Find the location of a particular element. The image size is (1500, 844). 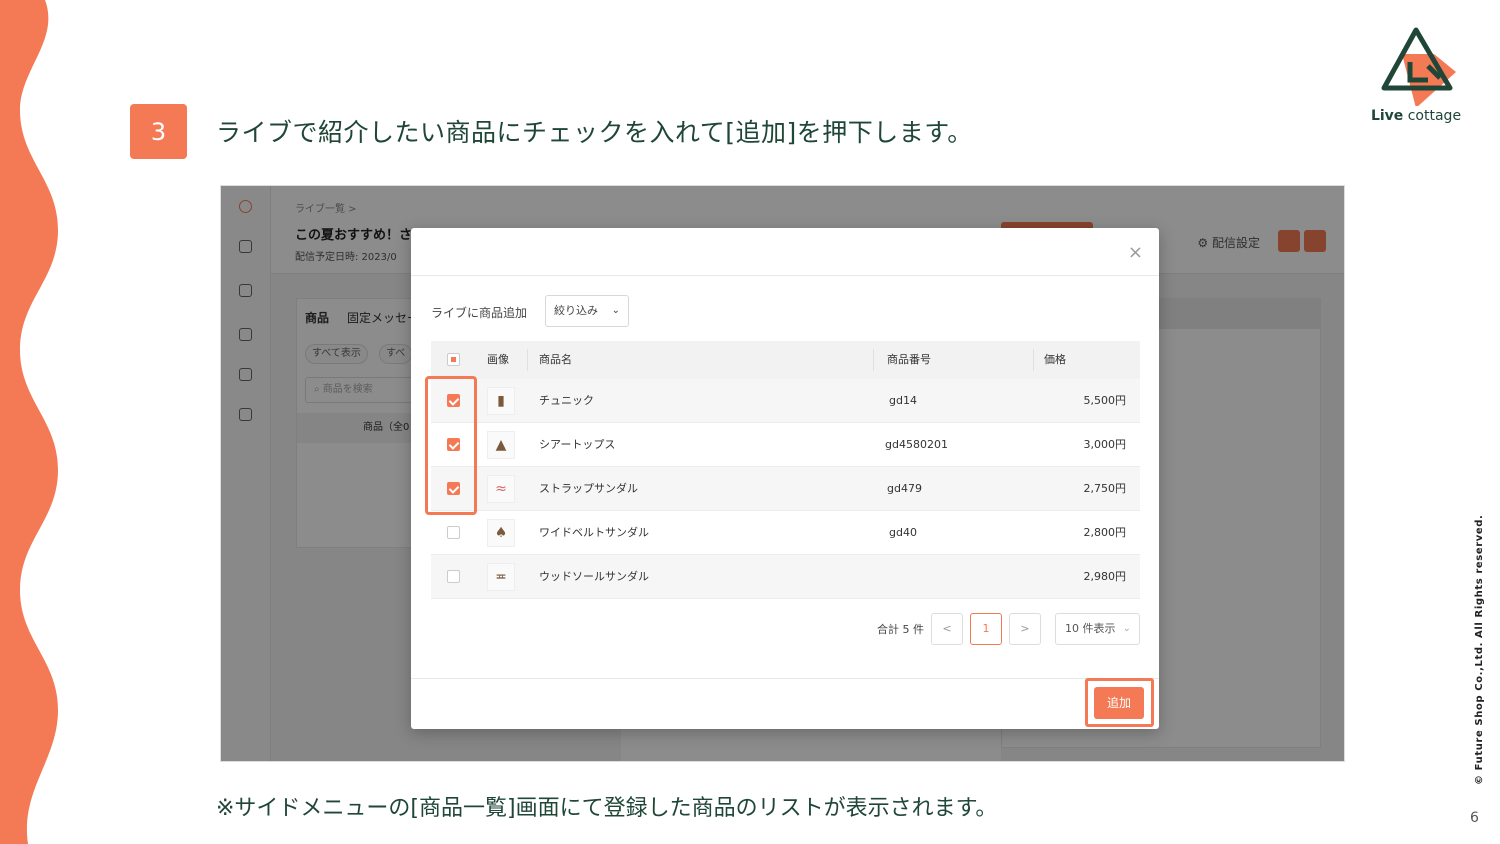

close-icon: × is located at coordinates (1135, 252).